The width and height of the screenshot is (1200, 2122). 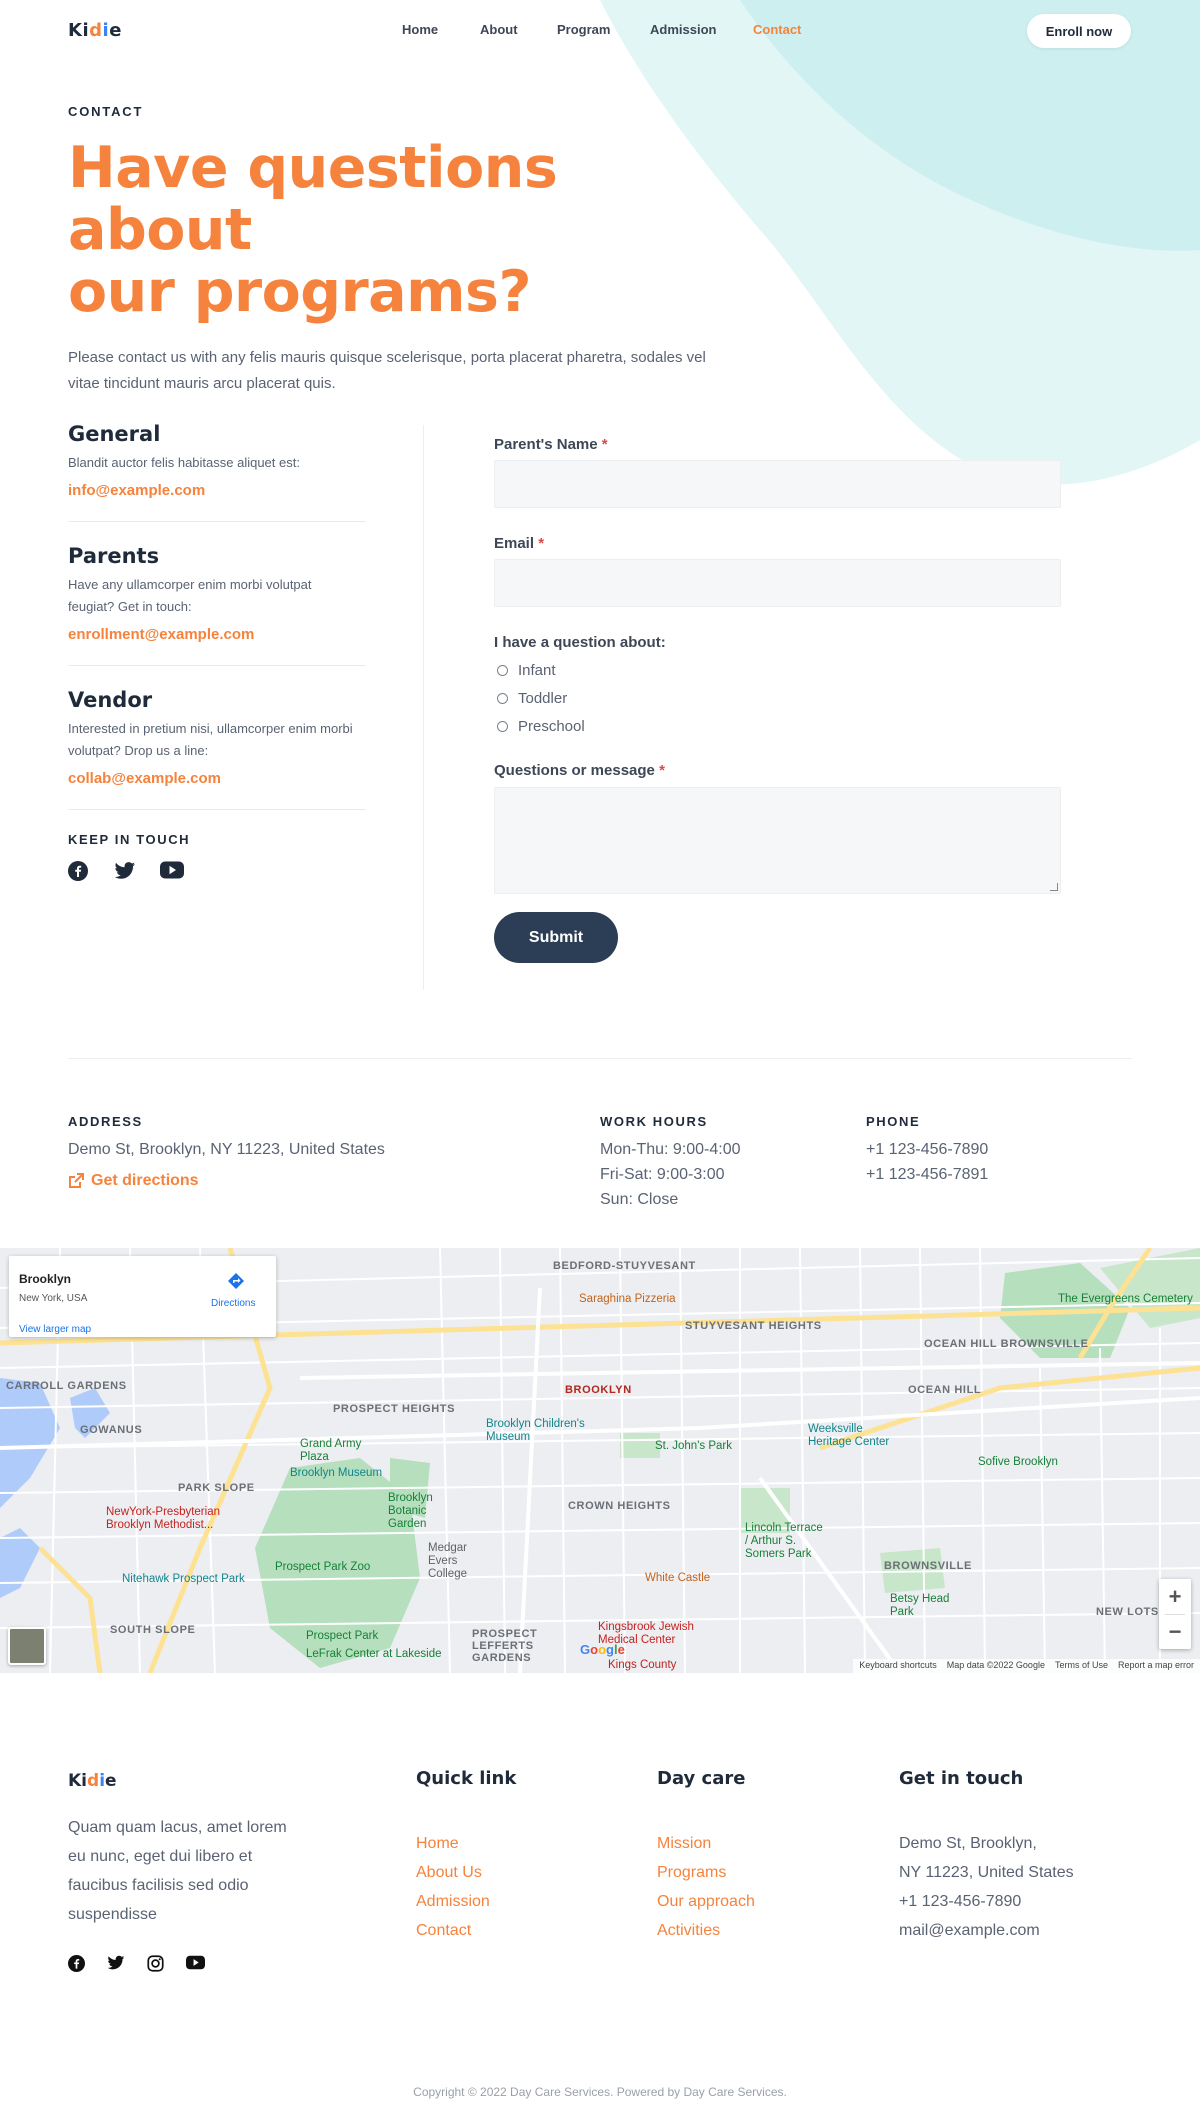 What do you see at coordinates (1079, 31) in the screenshot?
I see `enroll-now-button: Enroll now` at bounding box center [1079, 31].